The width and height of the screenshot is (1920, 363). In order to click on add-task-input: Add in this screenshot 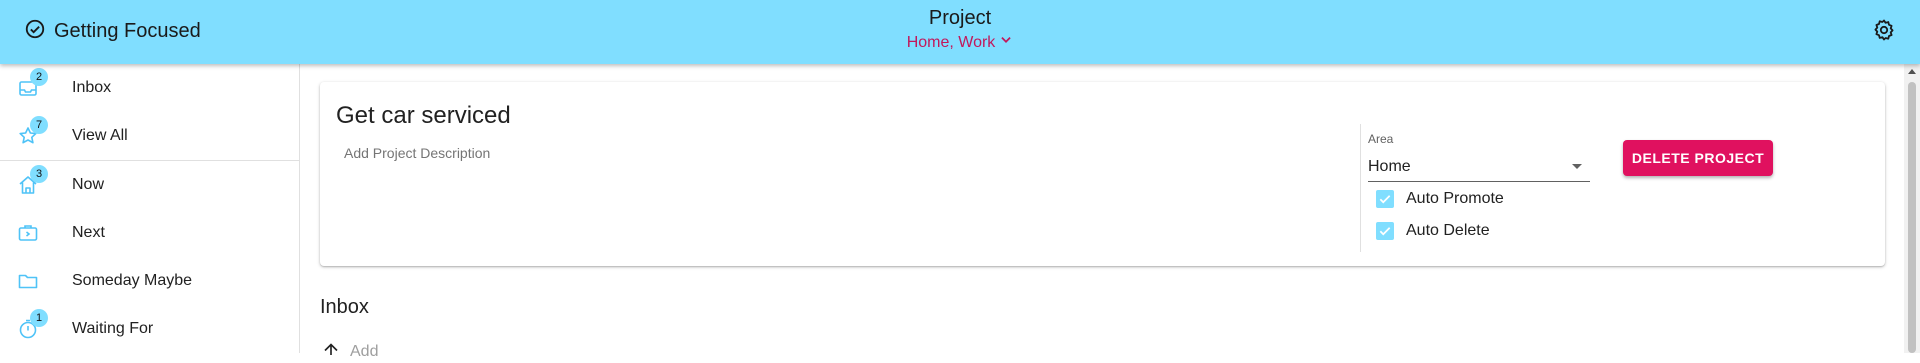, I will do `click(350, 351)`.